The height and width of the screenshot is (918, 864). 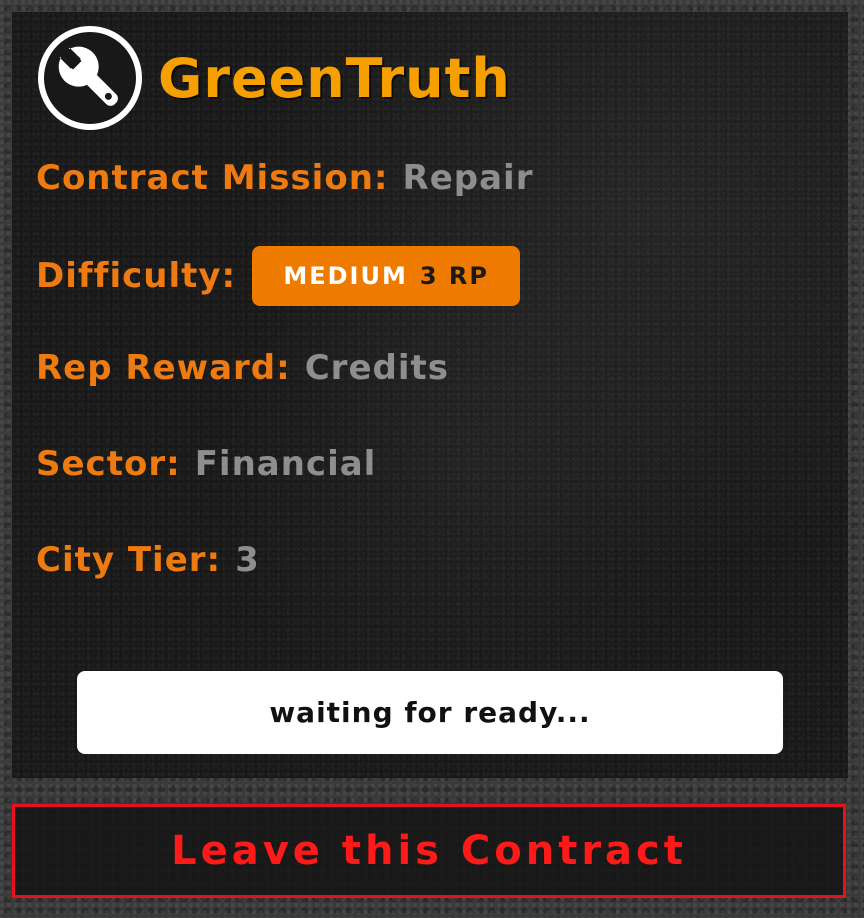 What do you see at coordinates (429, 851) in the screenshot?
I see `leave-contract-button: Leave this Contract` at bounding box center [429, 851].